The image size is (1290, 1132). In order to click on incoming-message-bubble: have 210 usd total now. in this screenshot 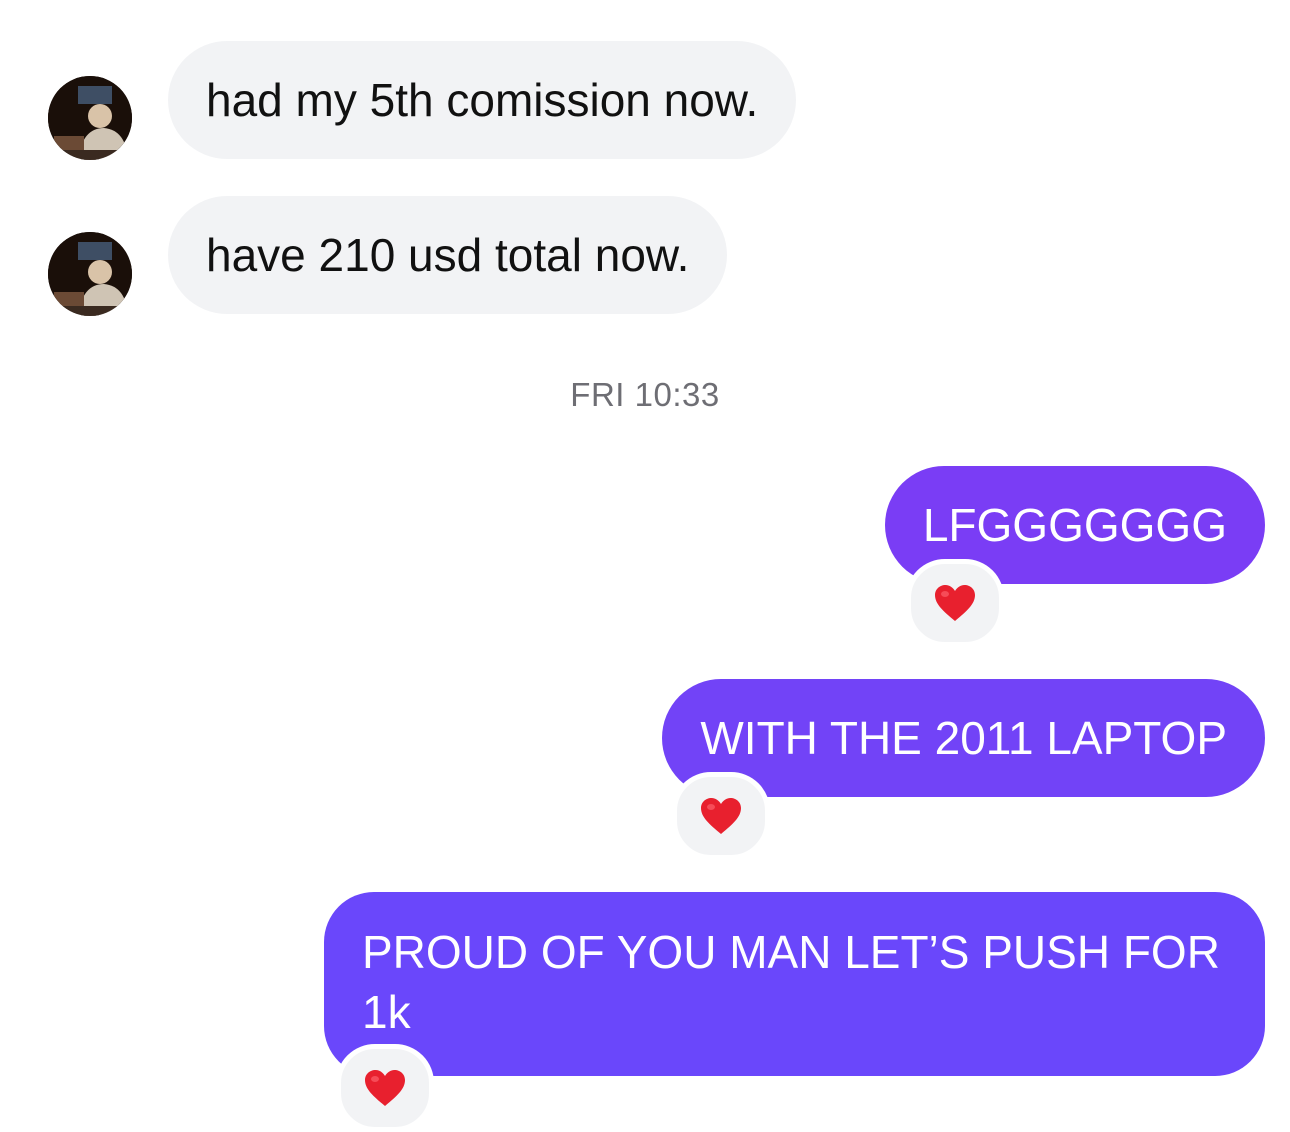, I will do `click(448, 255)`.